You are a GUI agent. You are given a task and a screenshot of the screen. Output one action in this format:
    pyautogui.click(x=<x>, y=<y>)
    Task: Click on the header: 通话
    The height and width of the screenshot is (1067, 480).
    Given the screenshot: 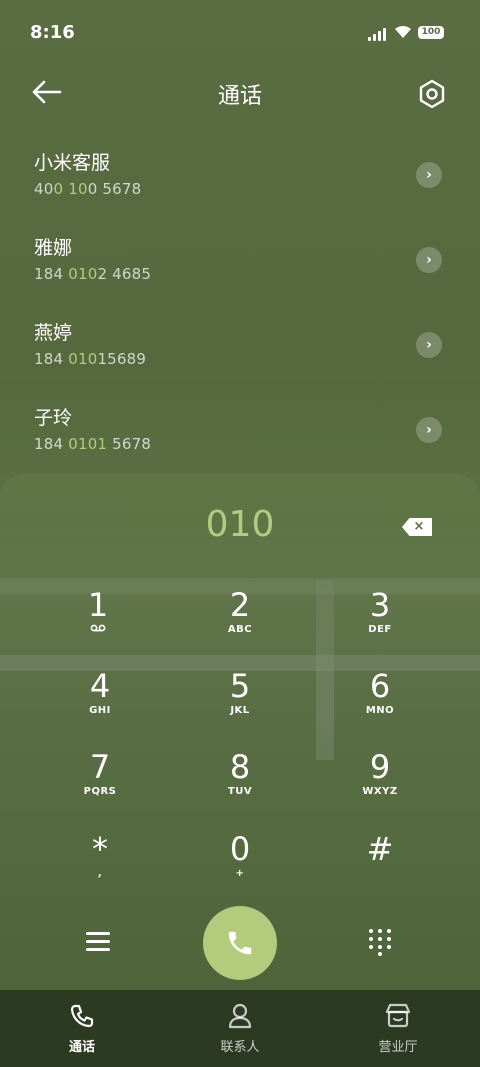 What is the action you would take?
    pyautogui.click(x=240, y=94)
    